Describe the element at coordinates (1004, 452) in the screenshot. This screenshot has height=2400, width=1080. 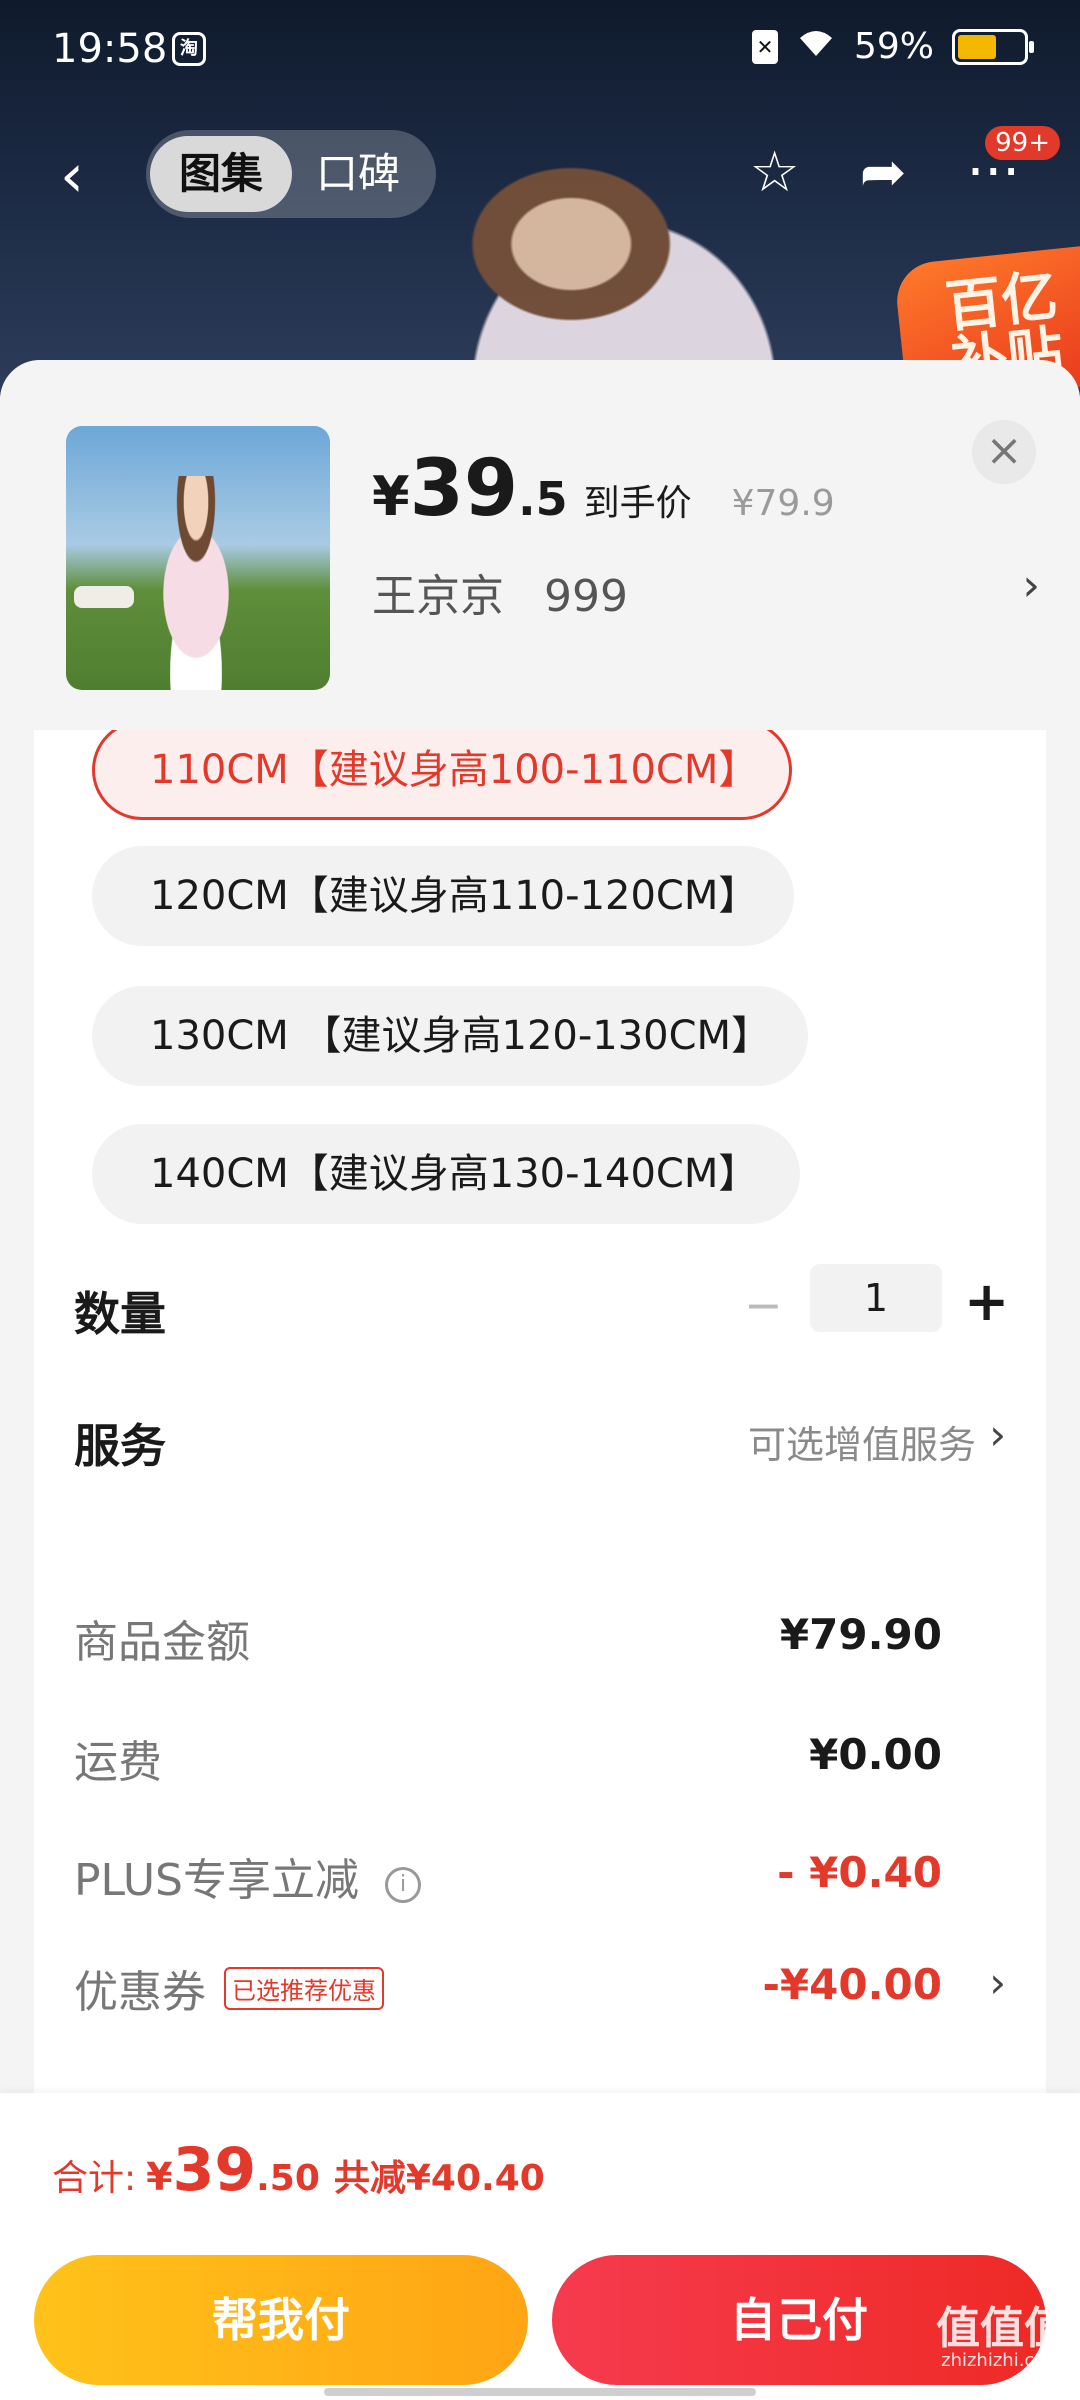
I see `close-button: ×` at that location.